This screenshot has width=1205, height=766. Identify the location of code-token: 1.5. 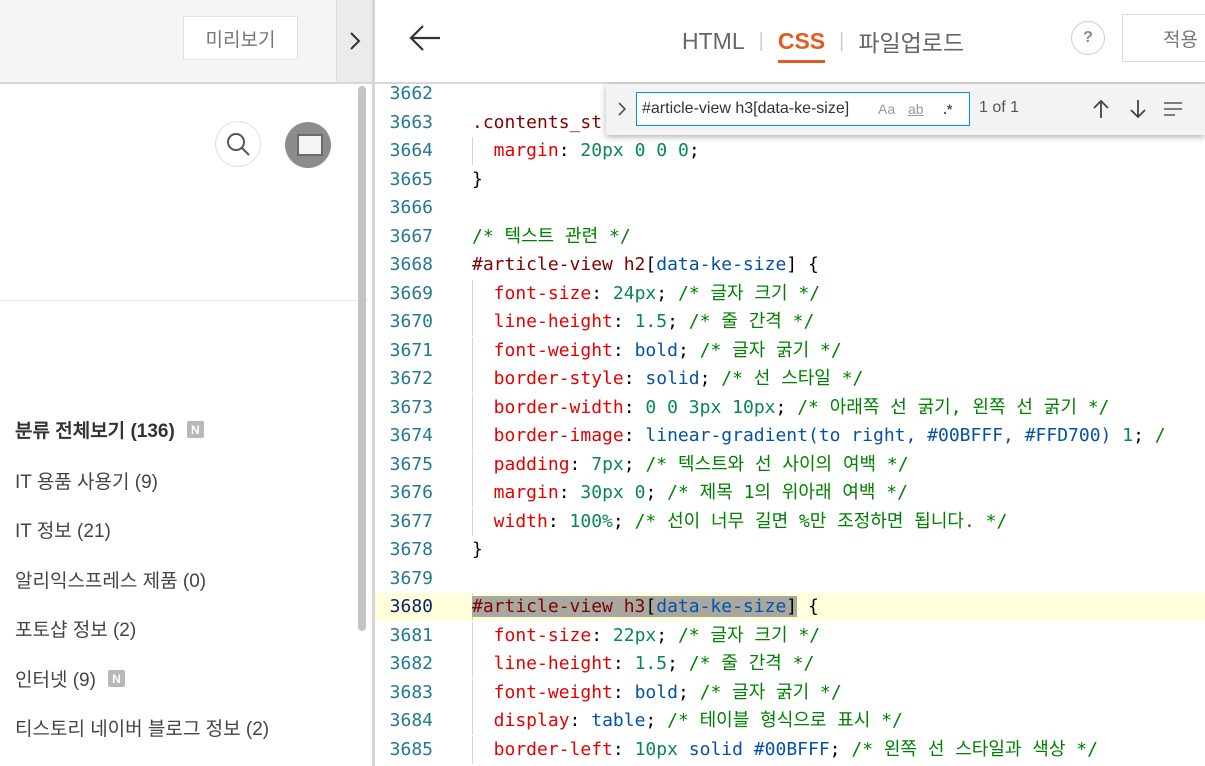
(651, 663).